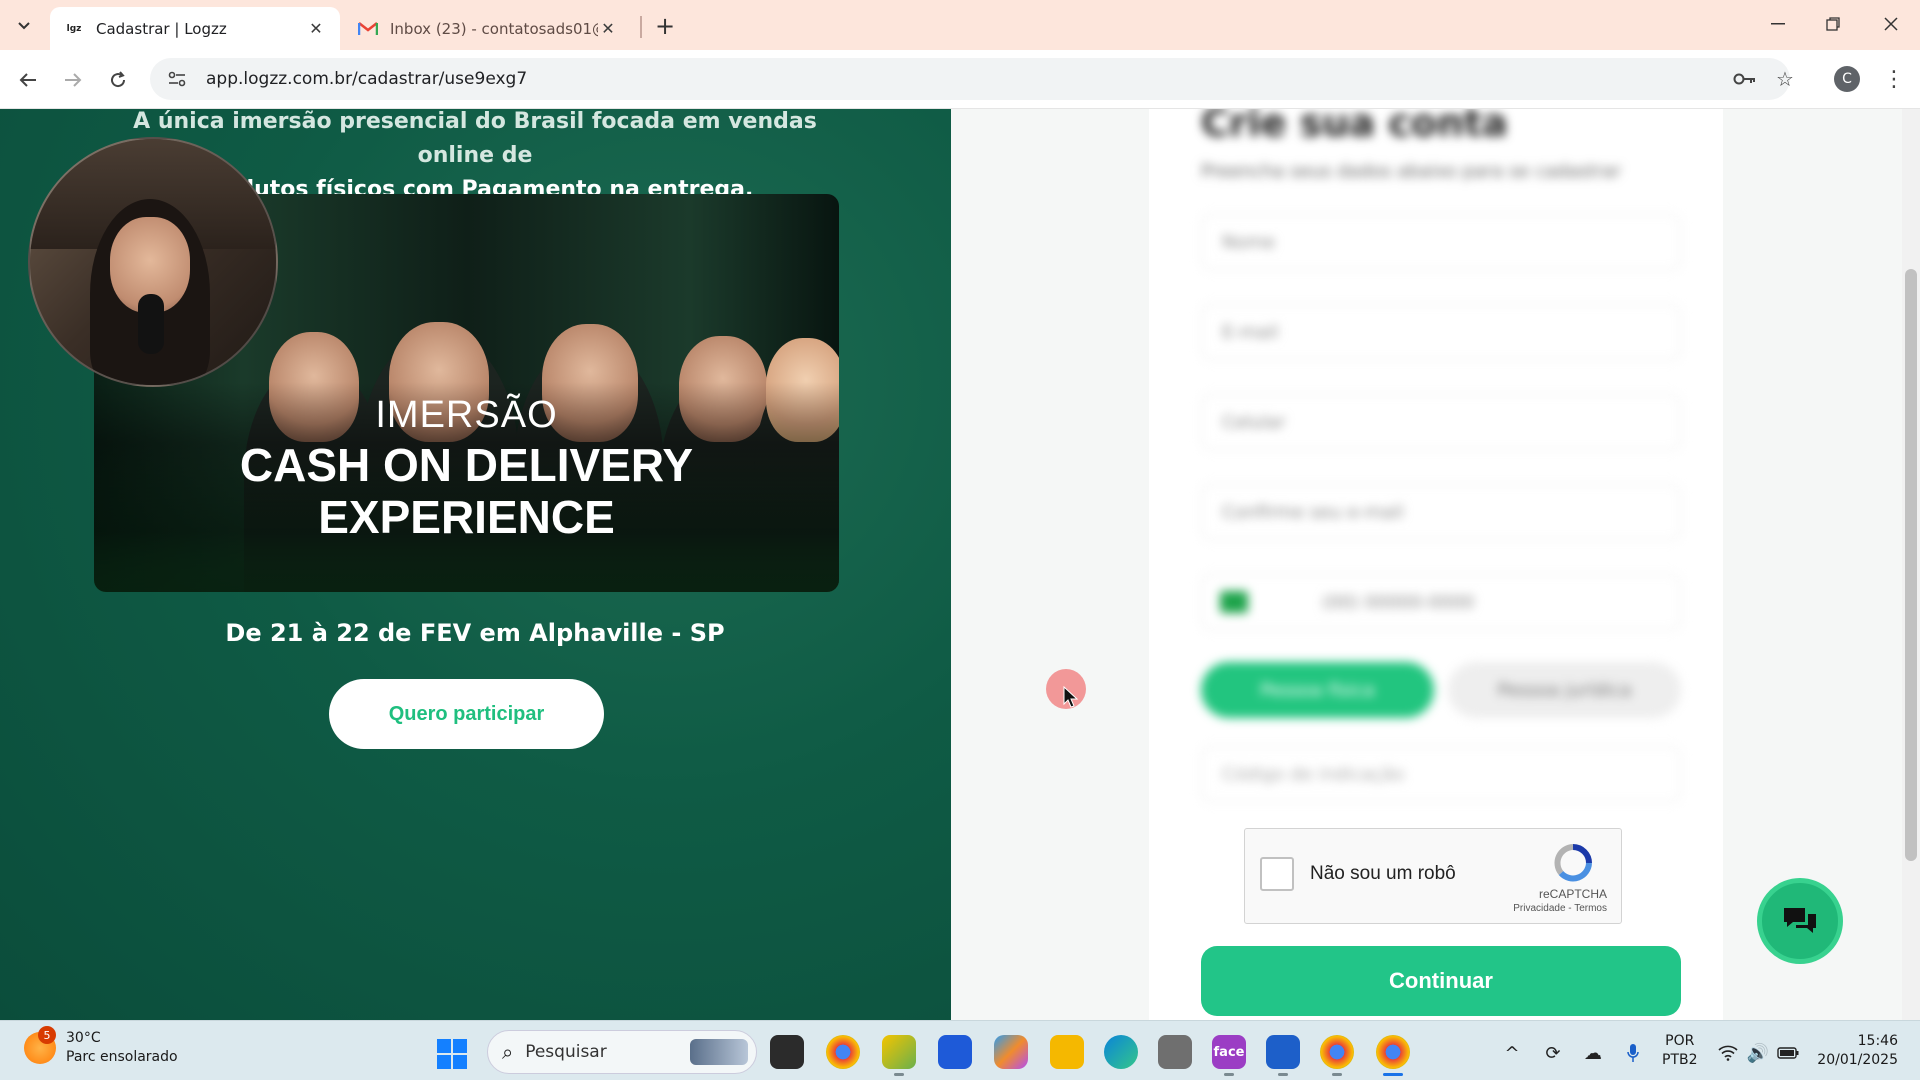  I want to click on continue-button: Continuar, so click(1441, 981).